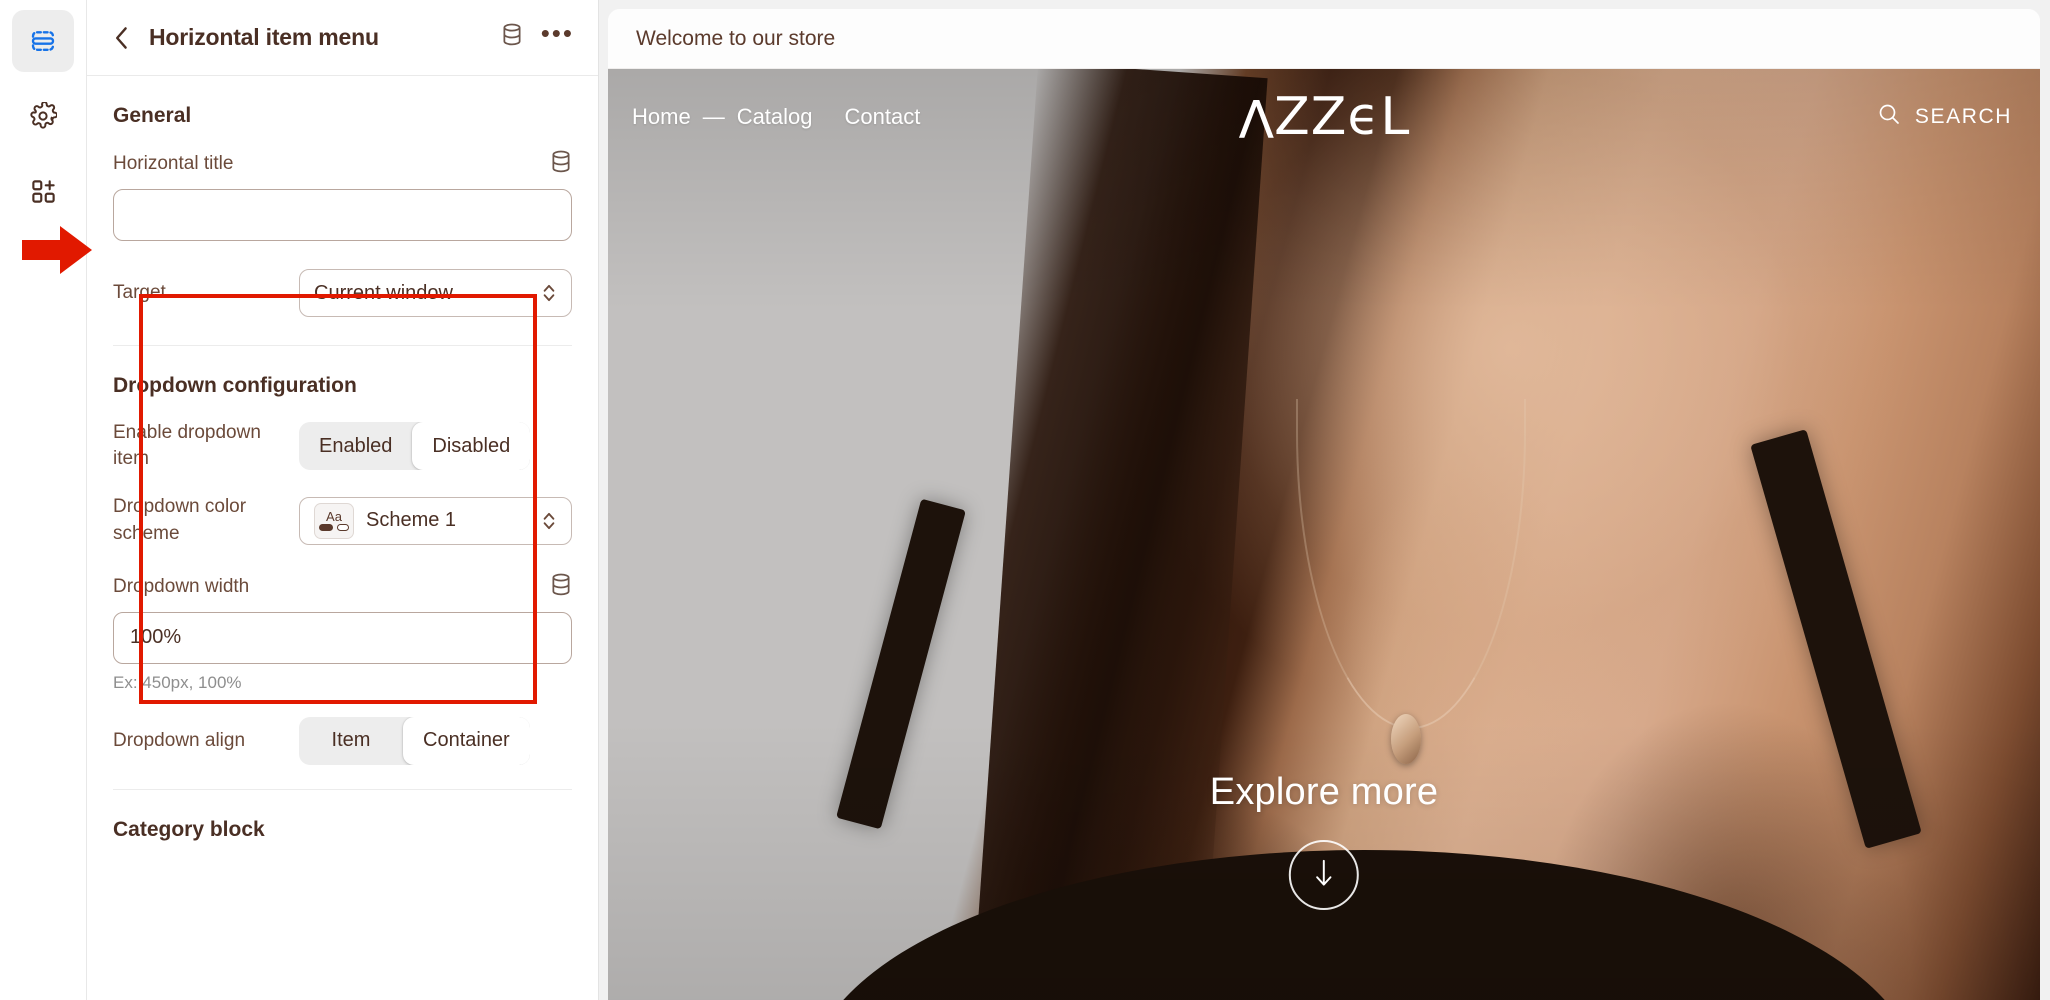 This screenshot has height=1000, width=2050. Describe the element at coordinates (43, 500) in the screenshot. I see `editor-icon-rail` at that location.